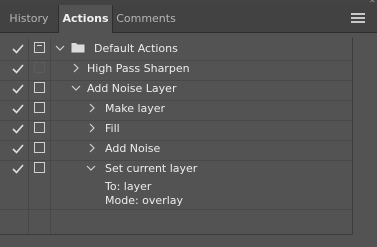 This screenshot has height=247, width=377. What do you see at coordinates (29, 18) in the screenshot?
I see `tab-history: History` at bounding box center [29, 18].